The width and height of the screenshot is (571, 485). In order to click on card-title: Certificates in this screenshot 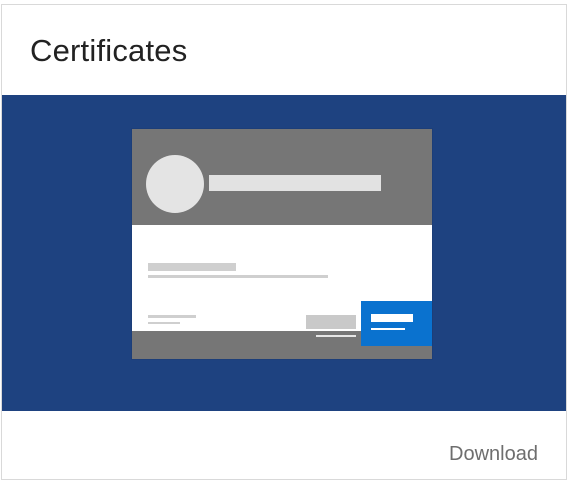, I will do `click(109, 50)`.